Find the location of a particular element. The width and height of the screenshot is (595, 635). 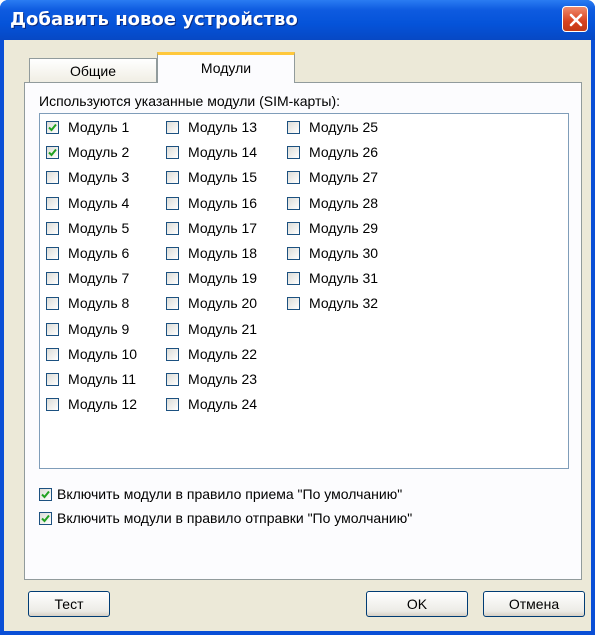

module-checkbox-label: Модуль 4 is located at coordinates (99, 202).